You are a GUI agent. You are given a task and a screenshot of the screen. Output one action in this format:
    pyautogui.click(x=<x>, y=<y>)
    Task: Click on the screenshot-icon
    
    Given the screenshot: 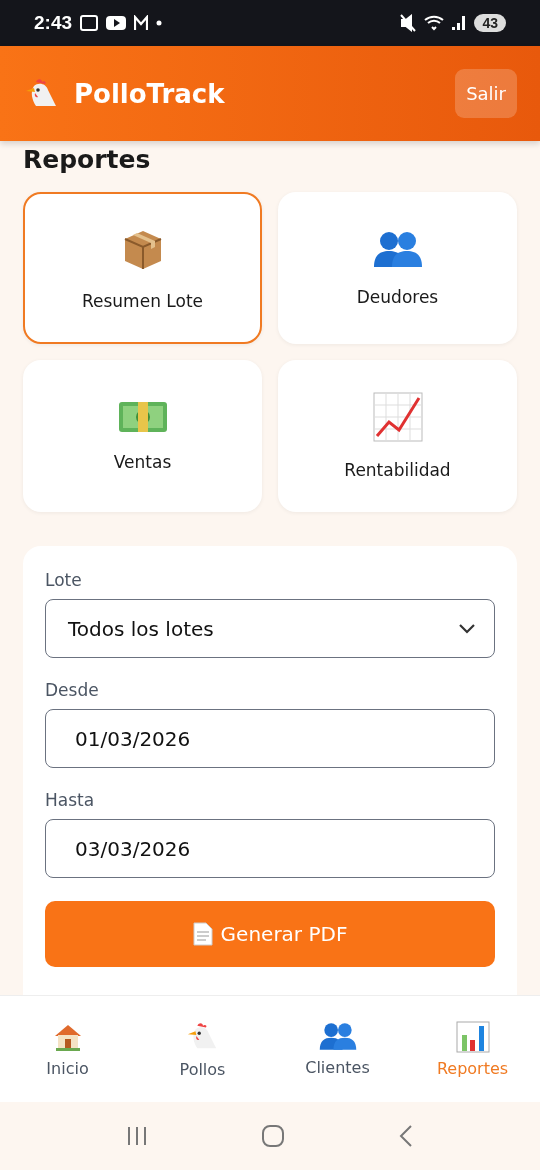 What is the action you would take?
    pyautogui.click(x=89, y=23)
    